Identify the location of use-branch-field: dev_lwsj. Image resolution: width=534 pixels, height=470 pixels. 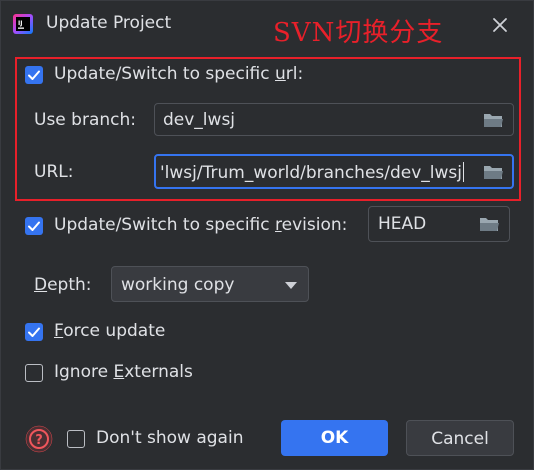
(334, 119).